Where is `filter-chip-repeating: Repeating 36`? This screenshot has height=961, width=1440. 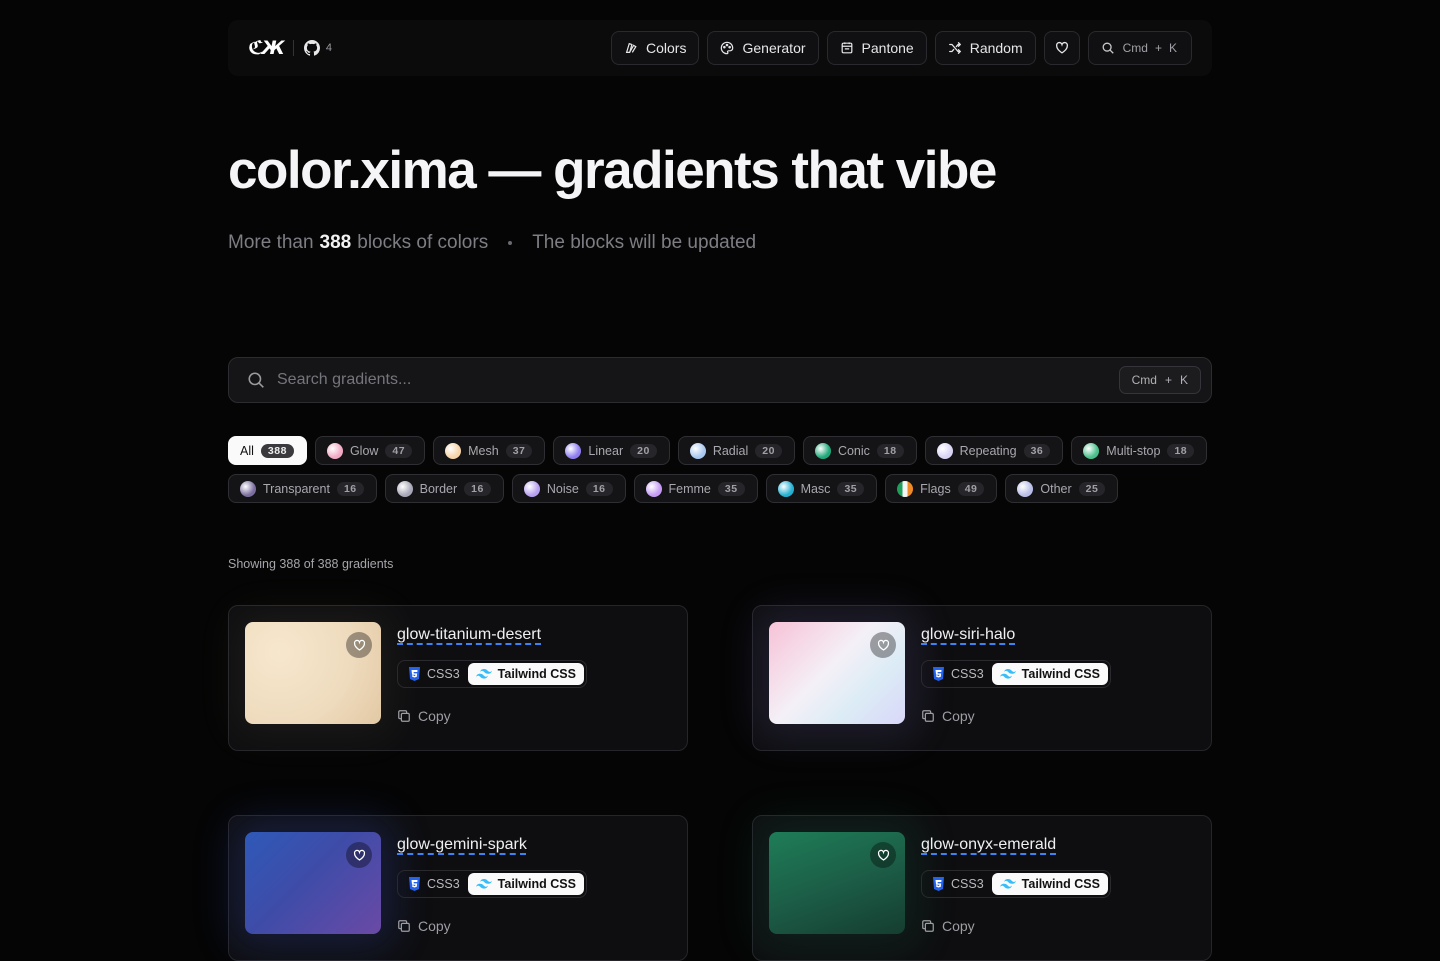 filter-chip-repeating: Repeating 36 is located at coordinates (994, 450).